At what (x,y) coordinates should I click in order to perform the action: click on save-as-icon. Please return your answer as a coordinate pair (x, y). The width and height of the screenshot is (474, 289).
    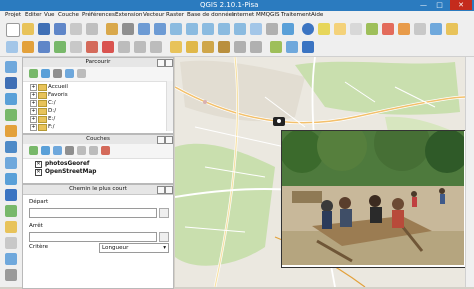
    Looking at the image, I should click on (60, 29).